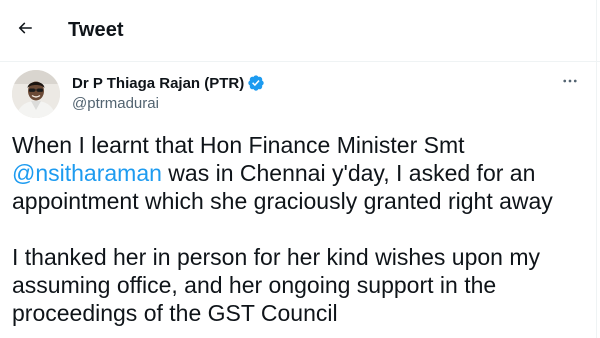  I want to click on column-divider, so click(596, 169).